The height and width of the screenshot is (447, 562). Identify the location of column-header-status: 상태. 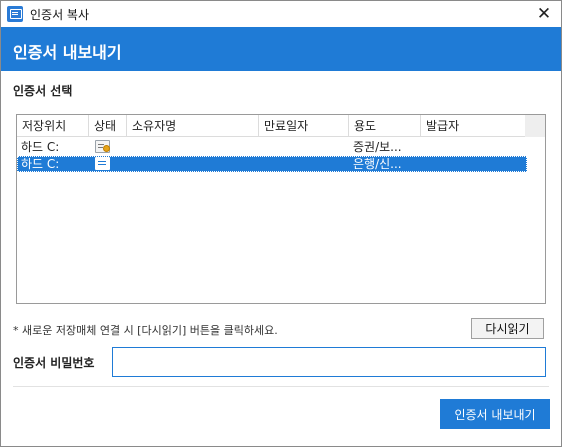
(108, 126).